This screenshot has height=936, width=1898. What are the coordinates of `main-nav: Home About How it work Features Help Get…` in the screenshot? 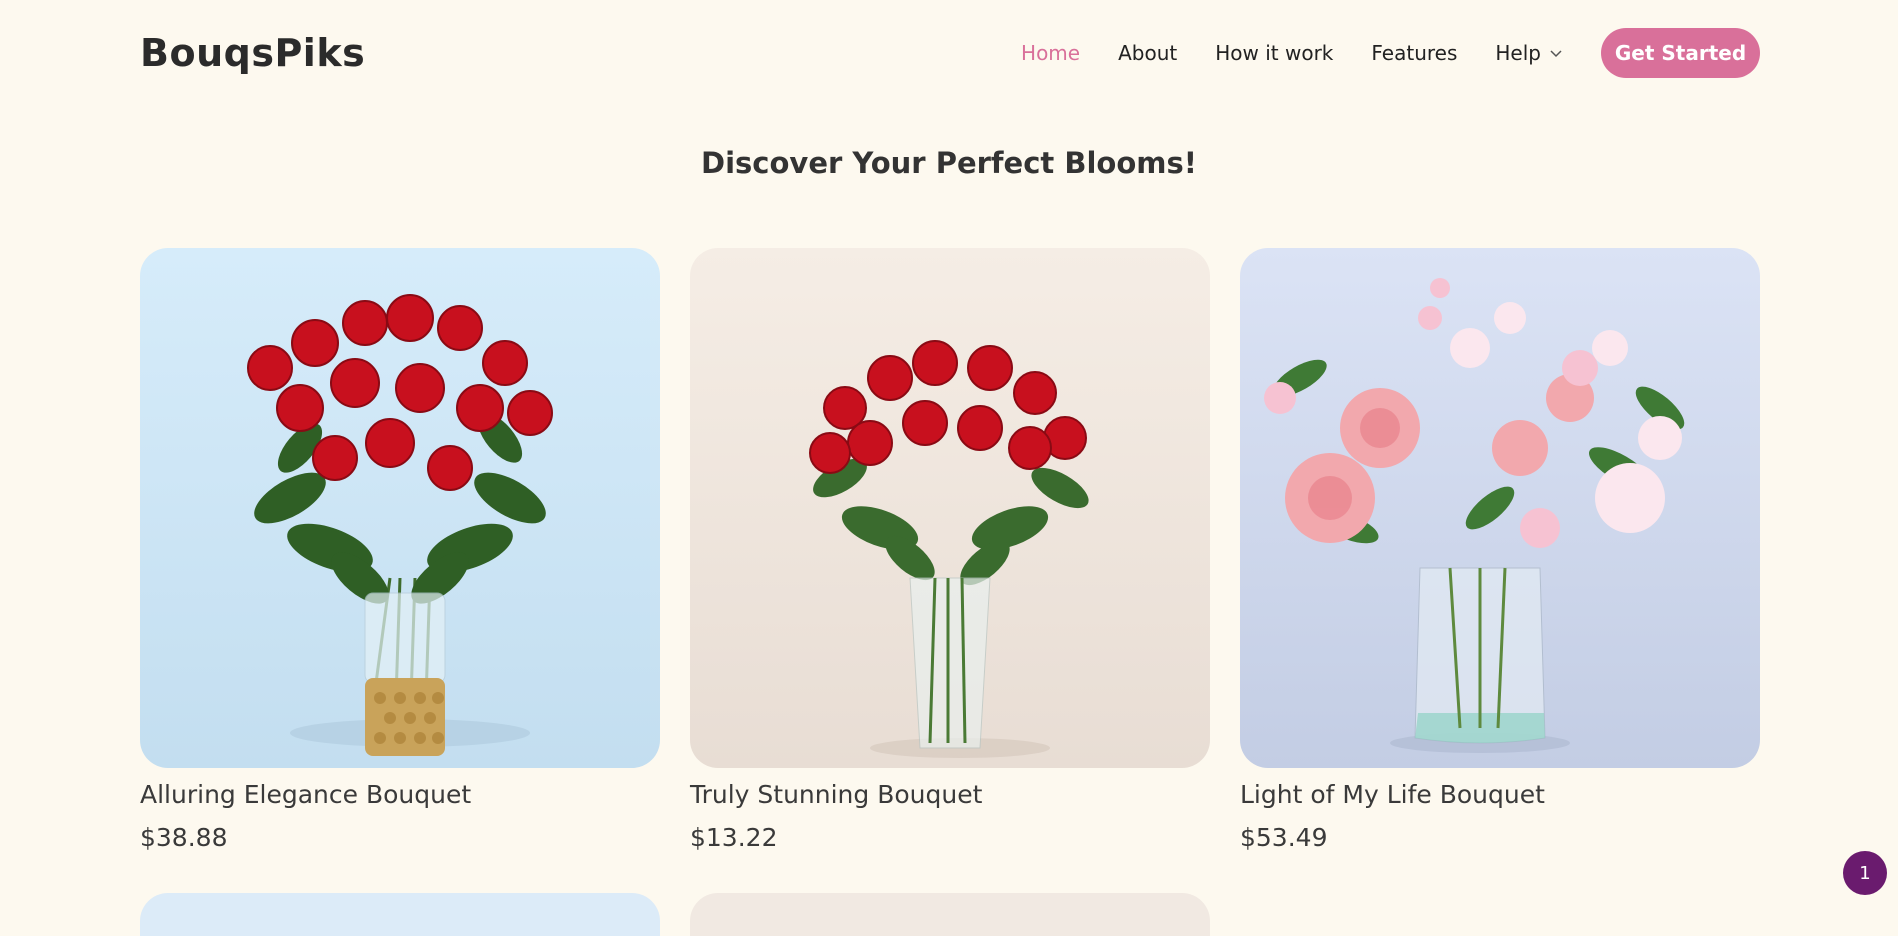 It's located at (1371, 53).